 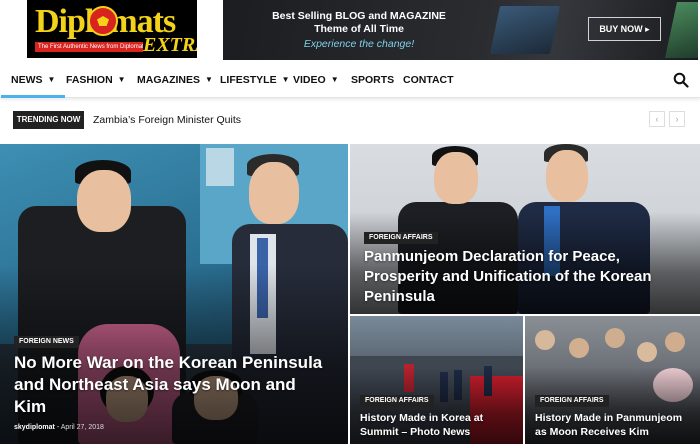 What do you see at coordinates (309, 80) in the screenshot?
I see `nav-item-label: VIDEO` at bounding box center [309, 80].